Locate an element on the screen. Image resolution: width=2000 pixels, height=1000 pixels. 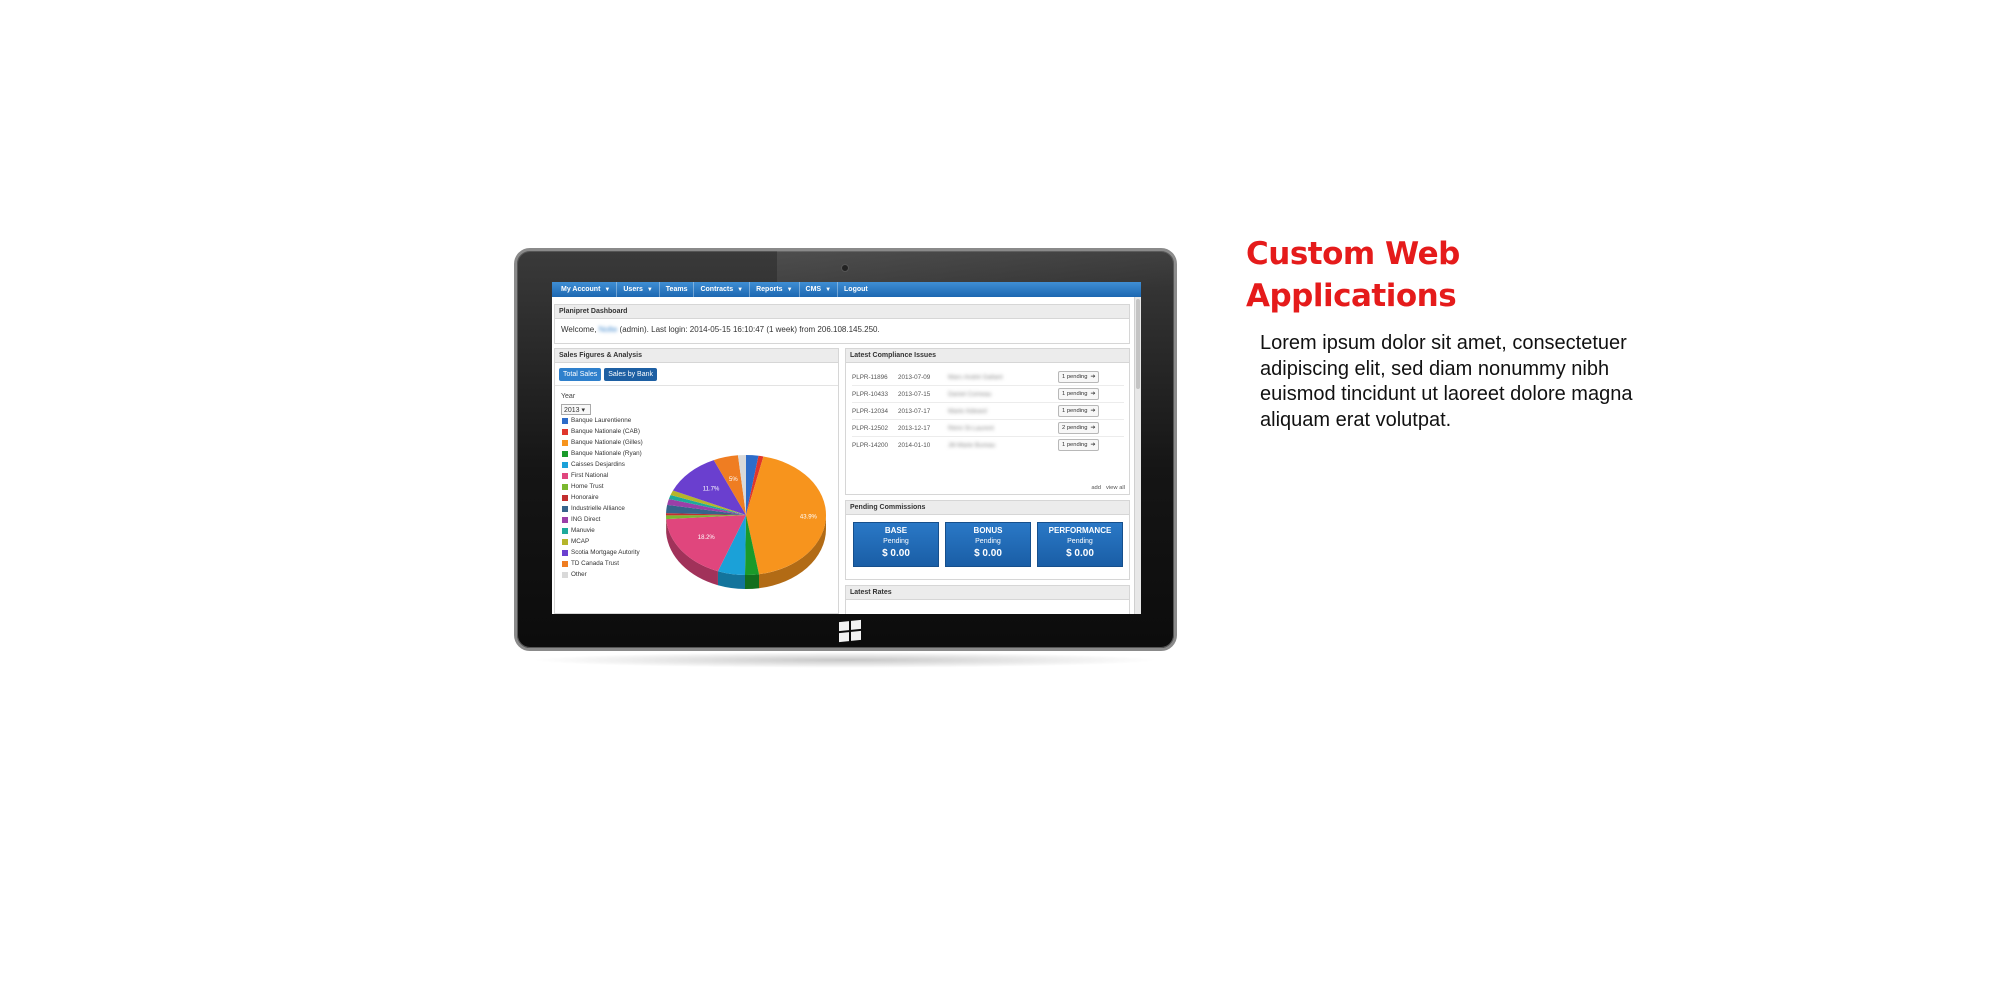
commission-base: BASE Pending $ 0.00 is located at coordinates (896, 544).